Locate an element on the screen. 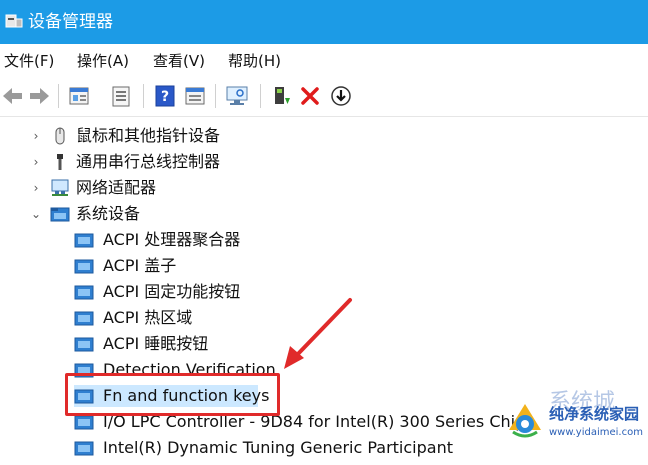 Image resolution: width=648 pixels, height=465 pixels. watermark: 系统城 纯净系统家园 www.yidaimei.com is located at coordinates (575, 420).